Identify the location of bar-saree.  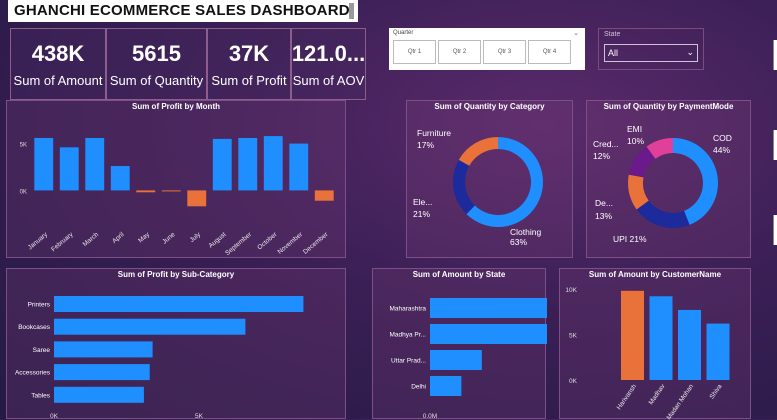
(103, 349).